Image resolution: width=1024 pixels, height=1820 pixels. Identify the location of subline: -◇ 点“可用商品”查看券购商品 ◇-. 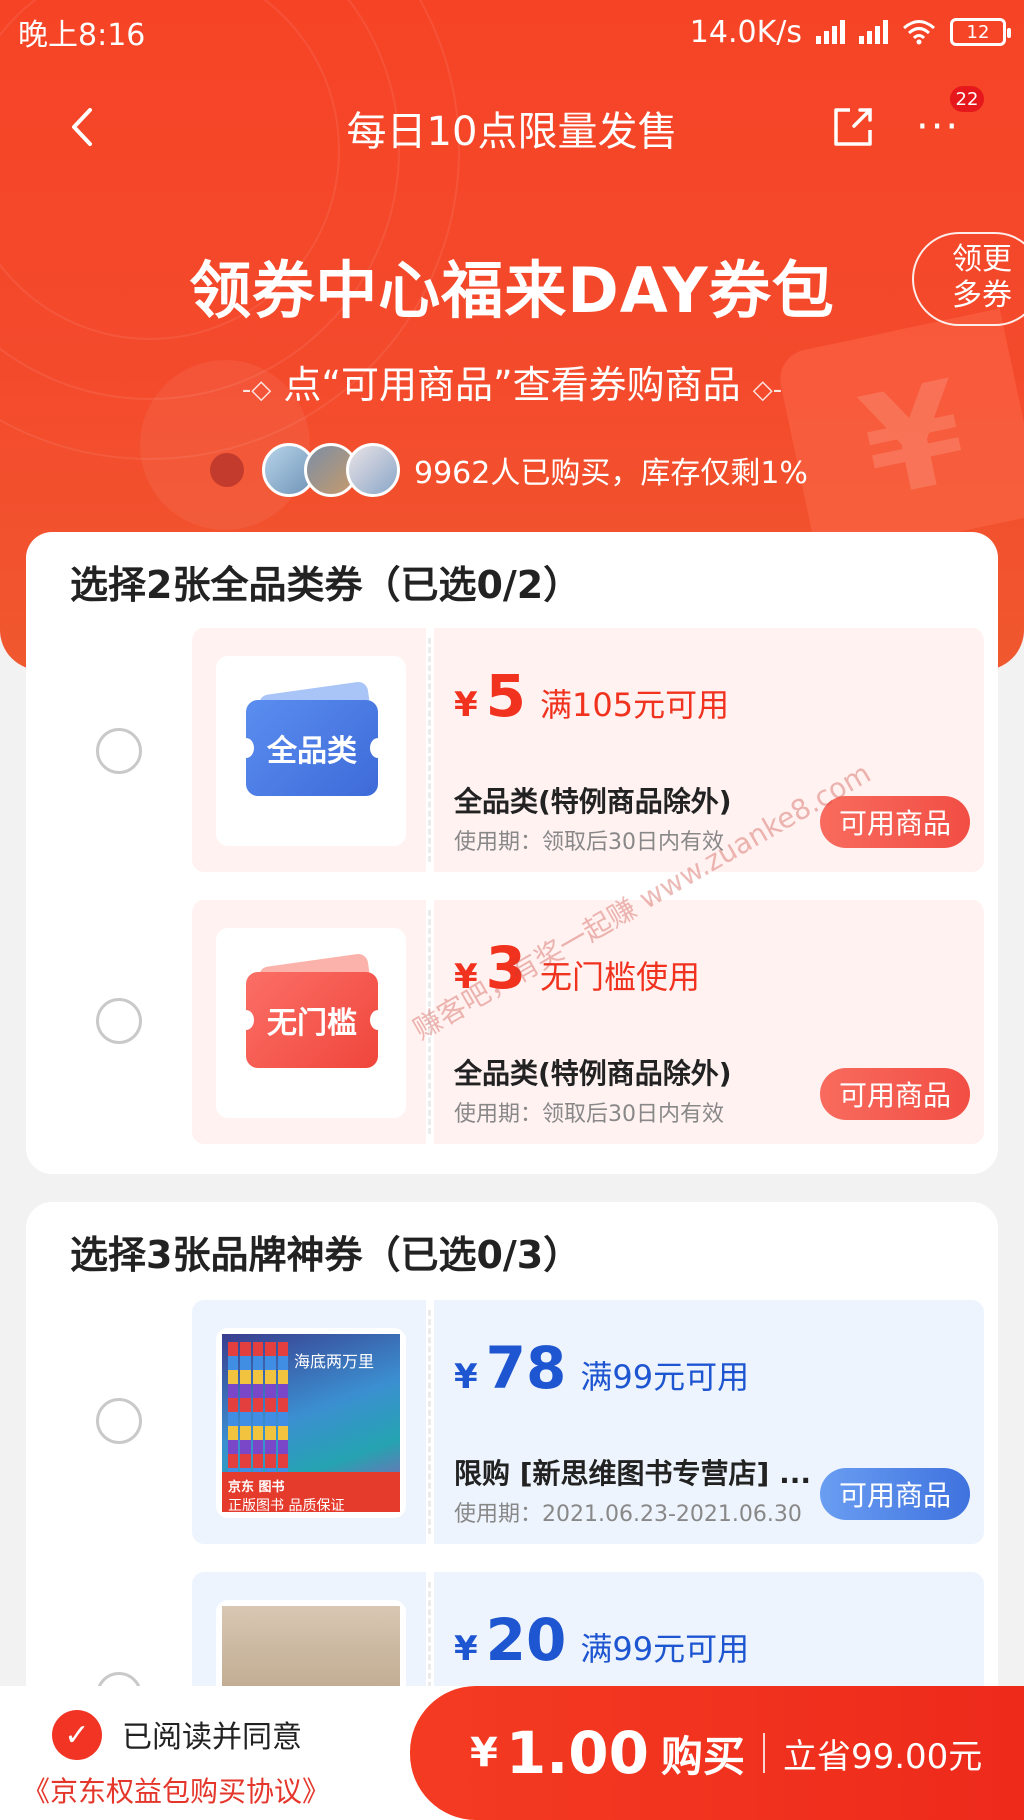
(512, 381).